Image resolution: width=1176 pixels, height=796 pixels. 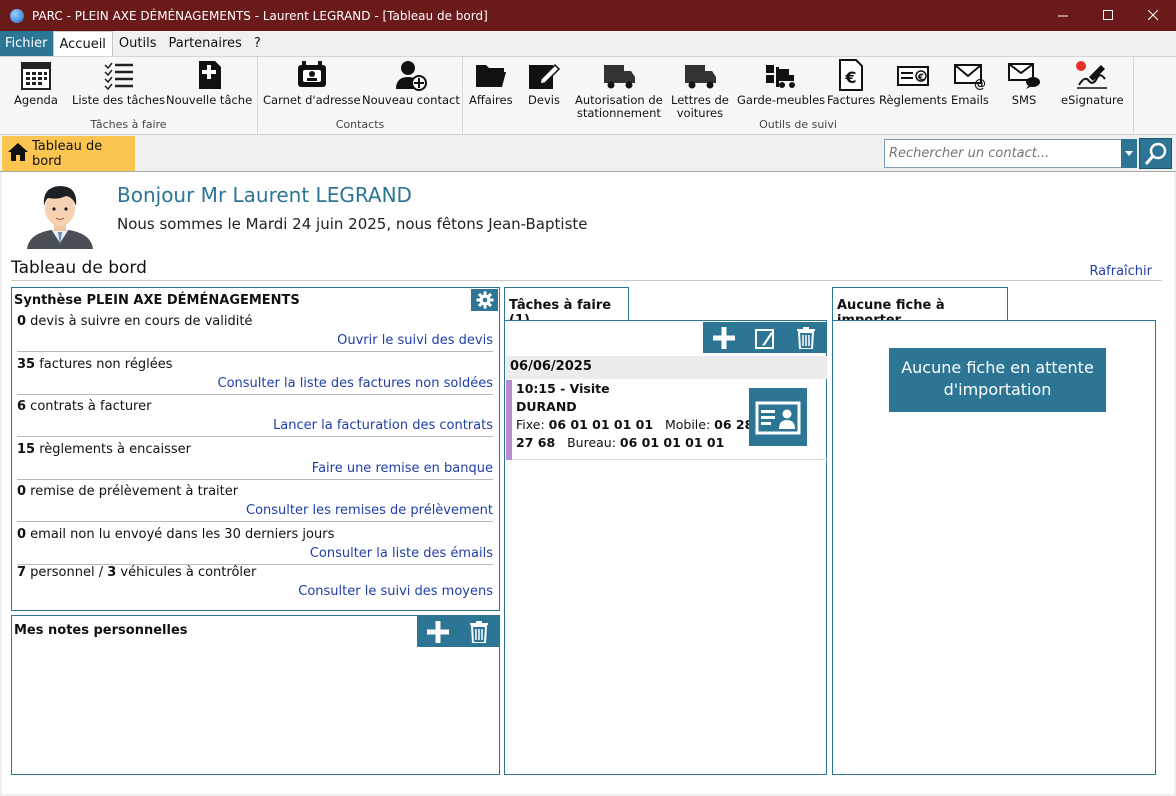 What do you see at coordinates (588, 153) in the screenshot?
I see `document-tab-strip: Tableau de bord` at bounding box center [588, 153].